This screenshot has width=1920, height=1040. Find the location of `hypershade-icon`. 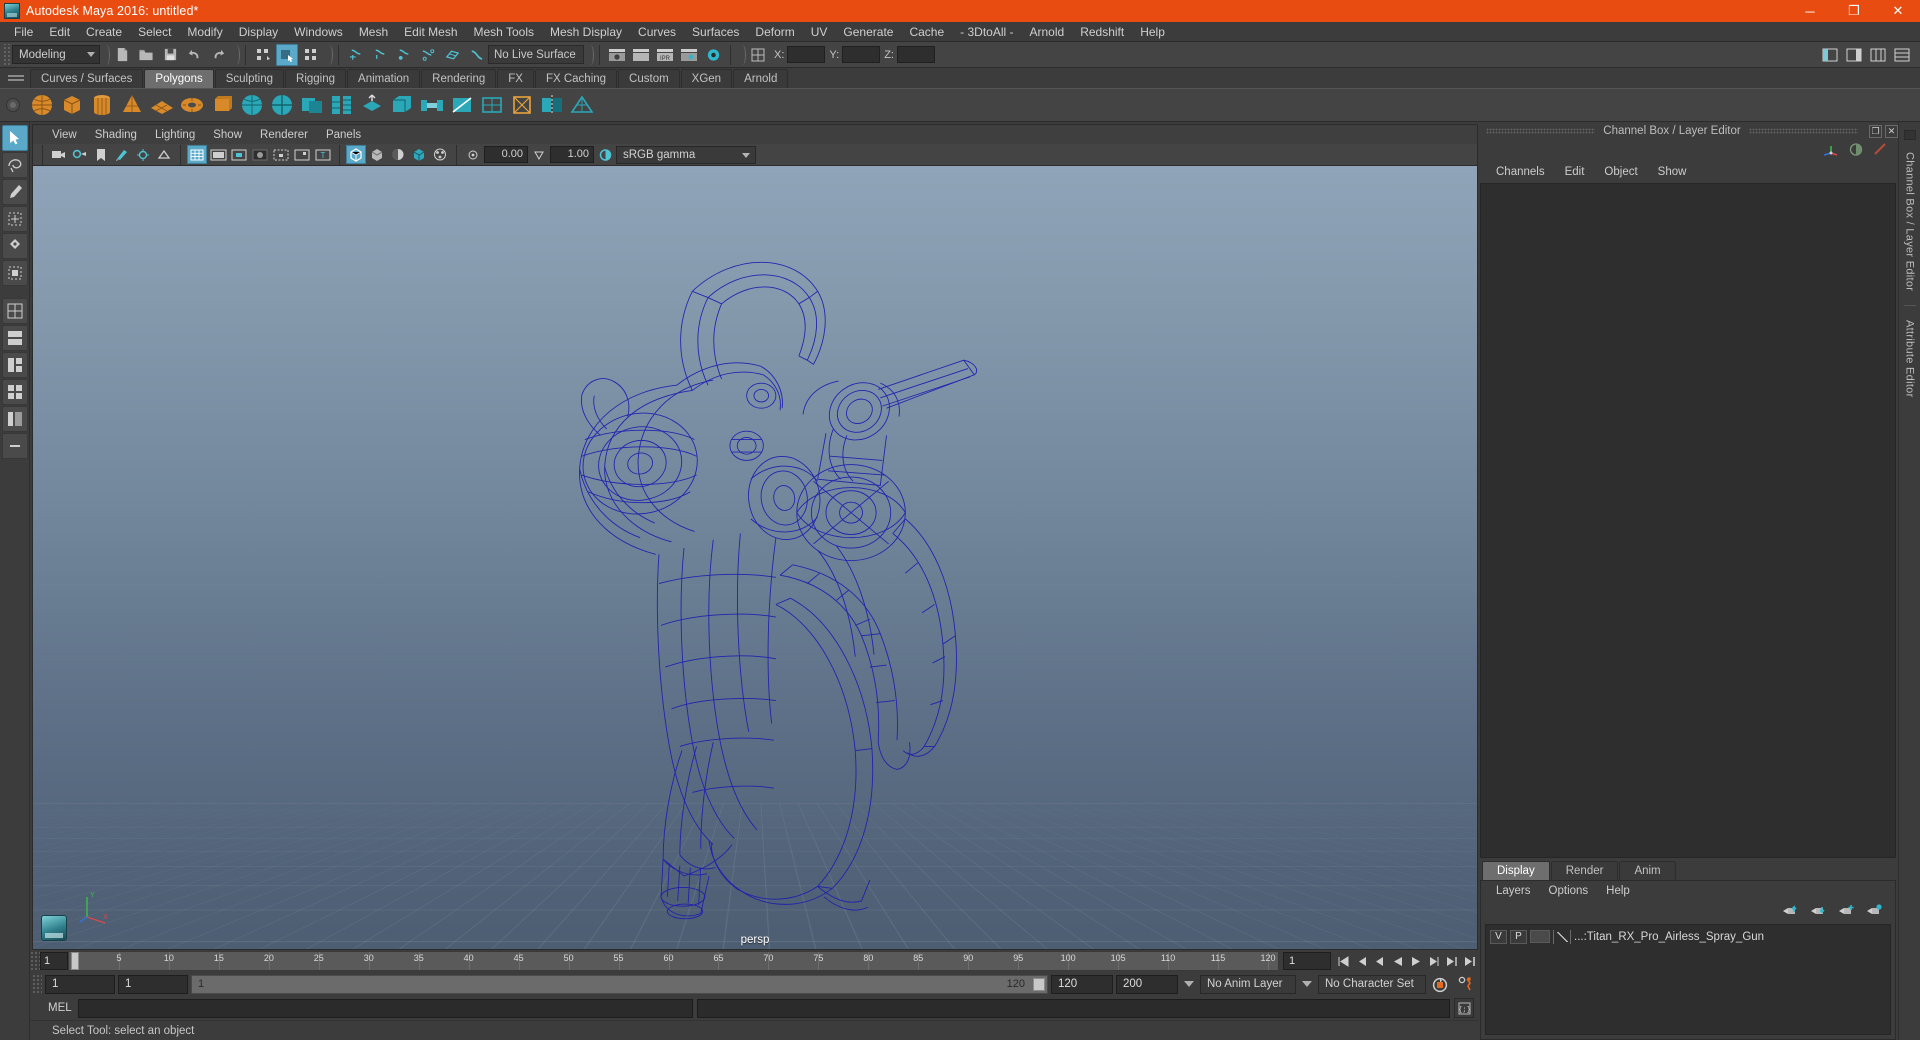

hypershade-icon is located at coordinates (713, 55).